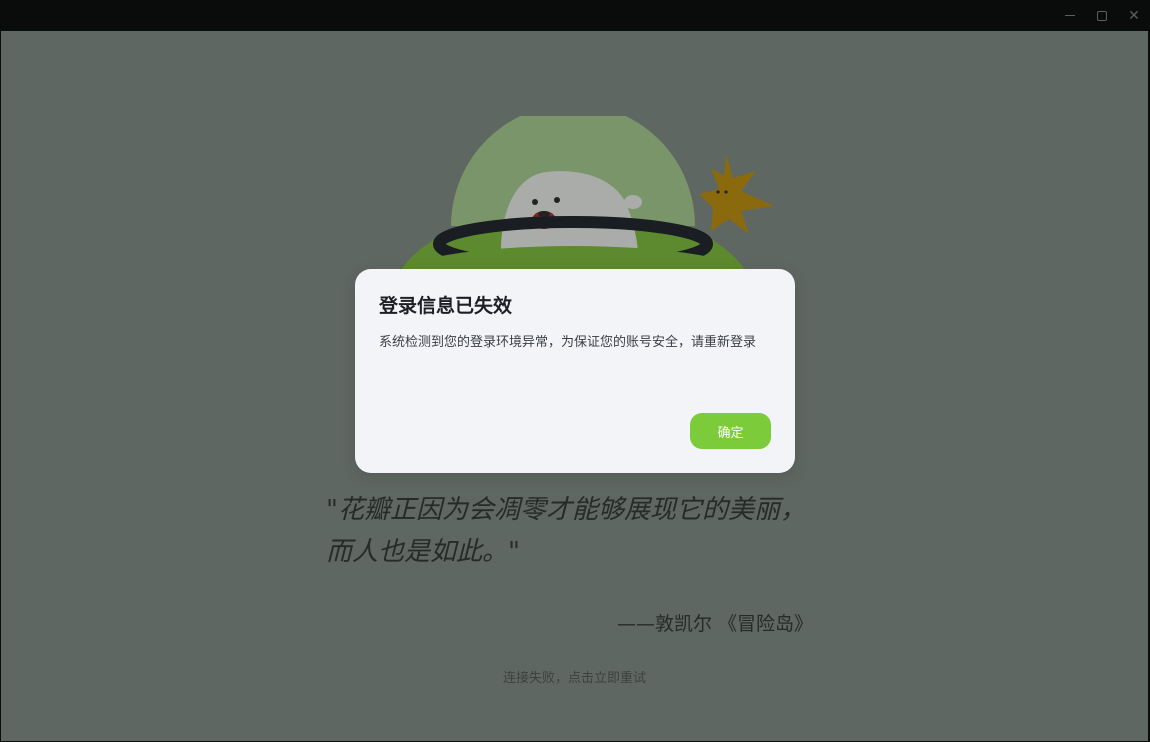  I want to click on confirm-button: 确定, so click(730, 431).